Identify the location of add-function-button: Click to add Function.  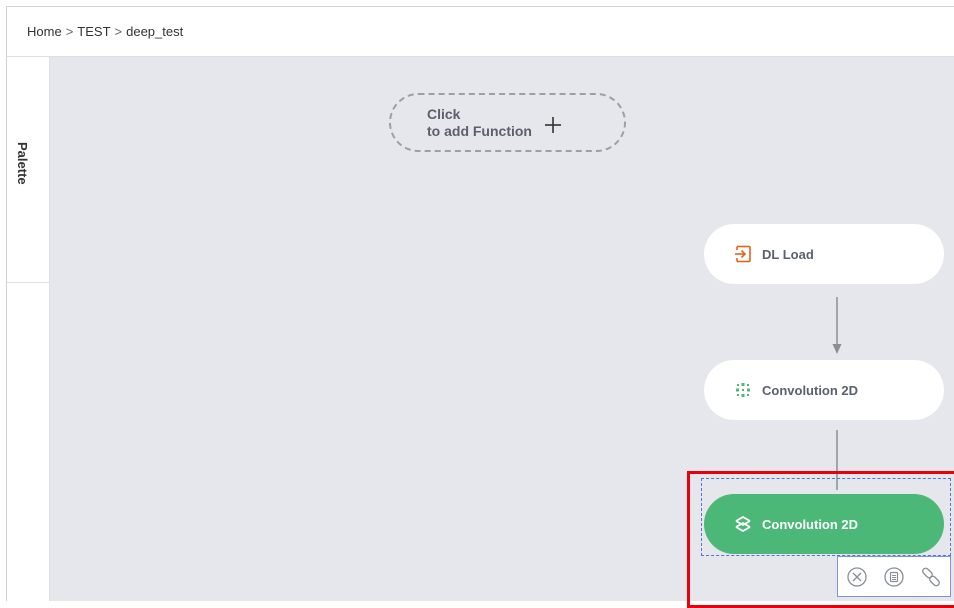
(507, 122).